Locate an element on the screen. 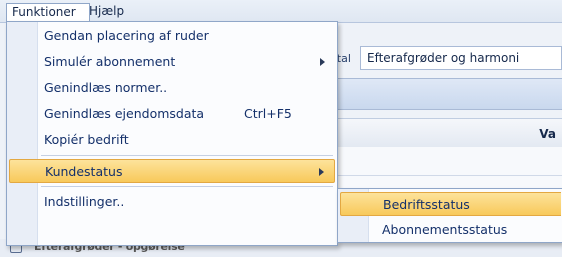 This screenshot has width=562, height=257. menu-item-label: Gendan placering af ruder is located at coordinates (126, 35).